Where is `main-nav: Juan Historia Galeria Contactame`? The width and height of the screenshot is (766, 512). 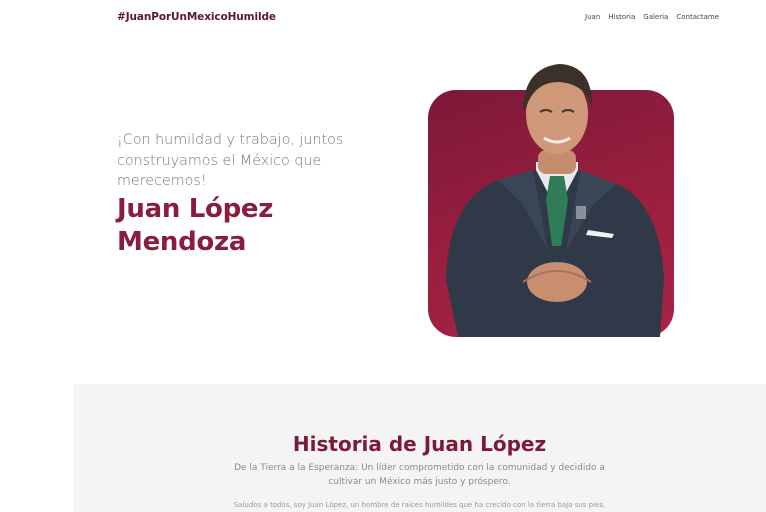 main-nav: Juan Historia Galeria Contactame is located at coordinates (652, 17).